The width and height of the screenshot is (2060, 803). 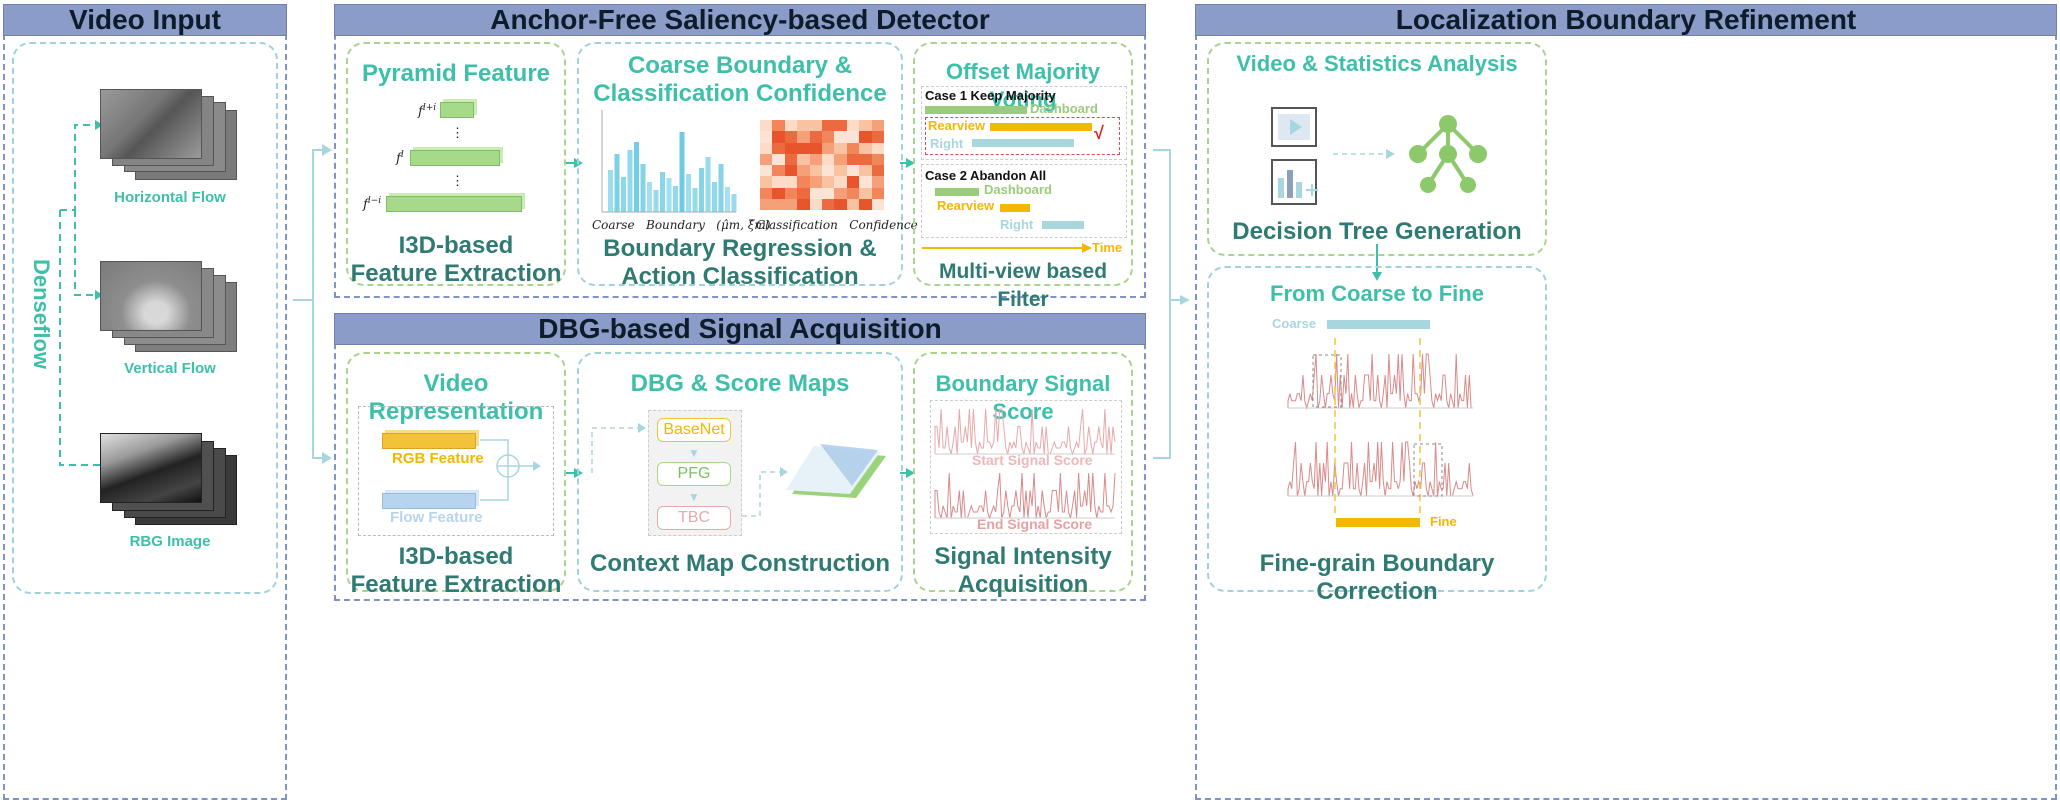 I want to click on fine-label: Fine, so click(x=1443, y=521).